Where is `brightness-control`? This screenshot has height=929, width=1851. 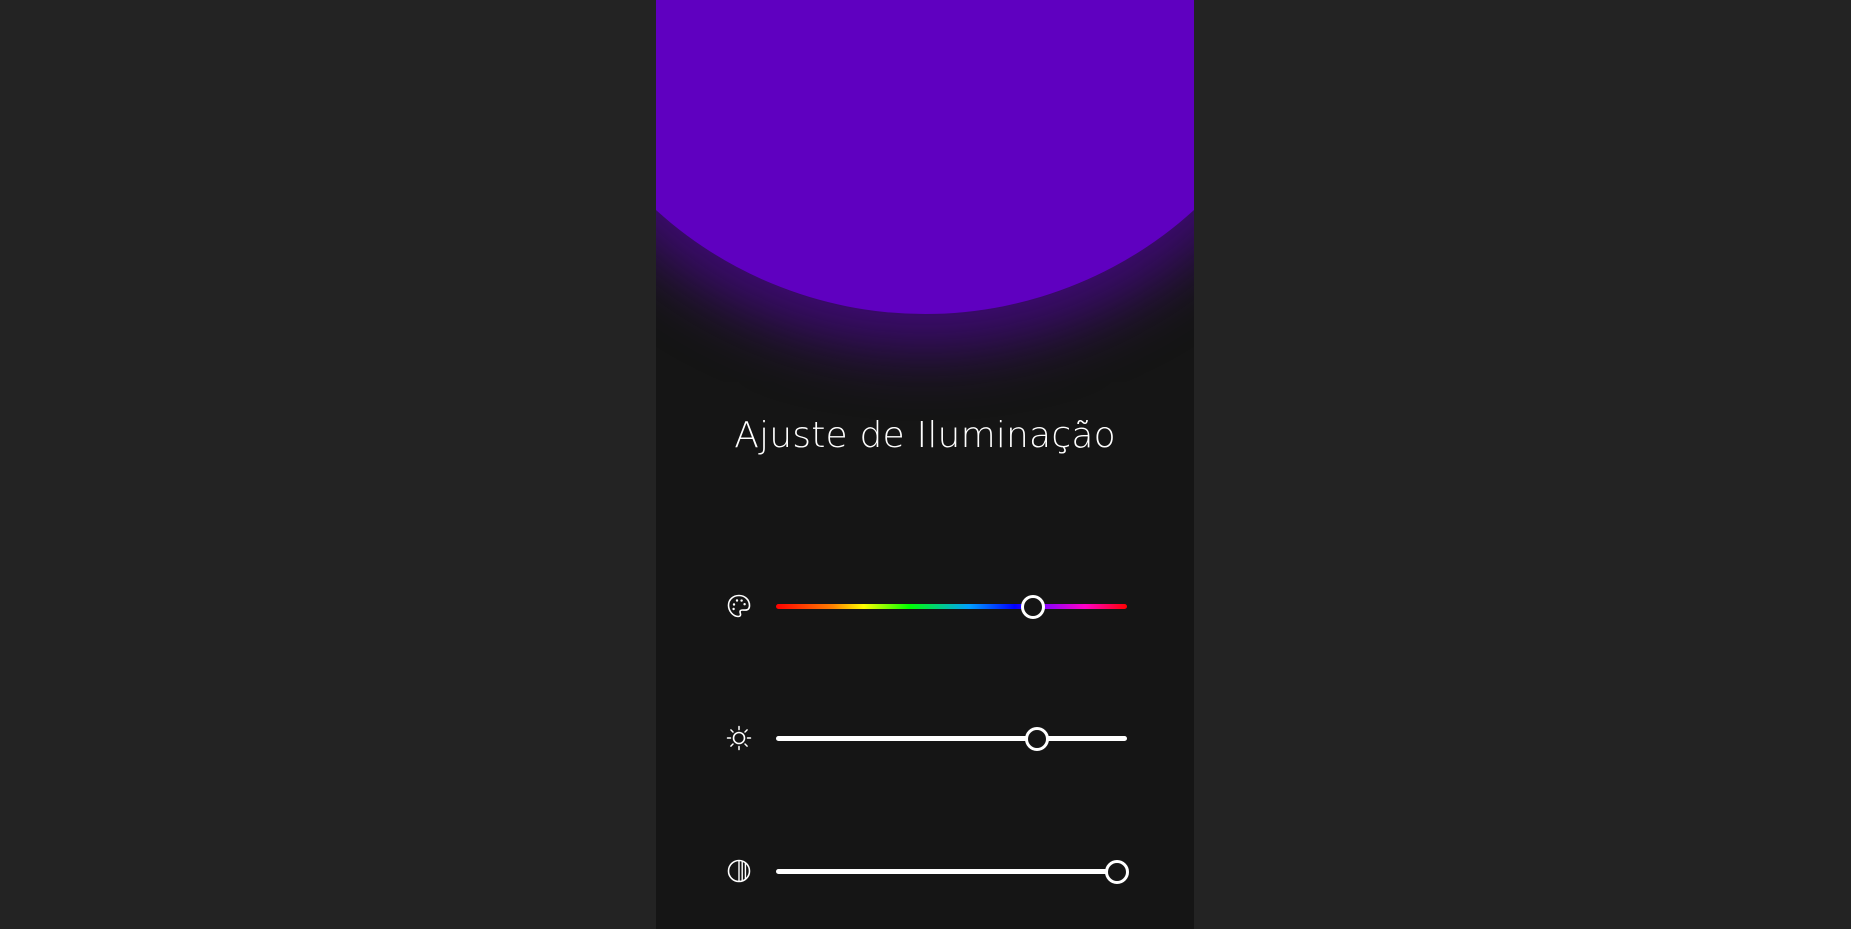
brightness-control is located at coordinates (931, 738).